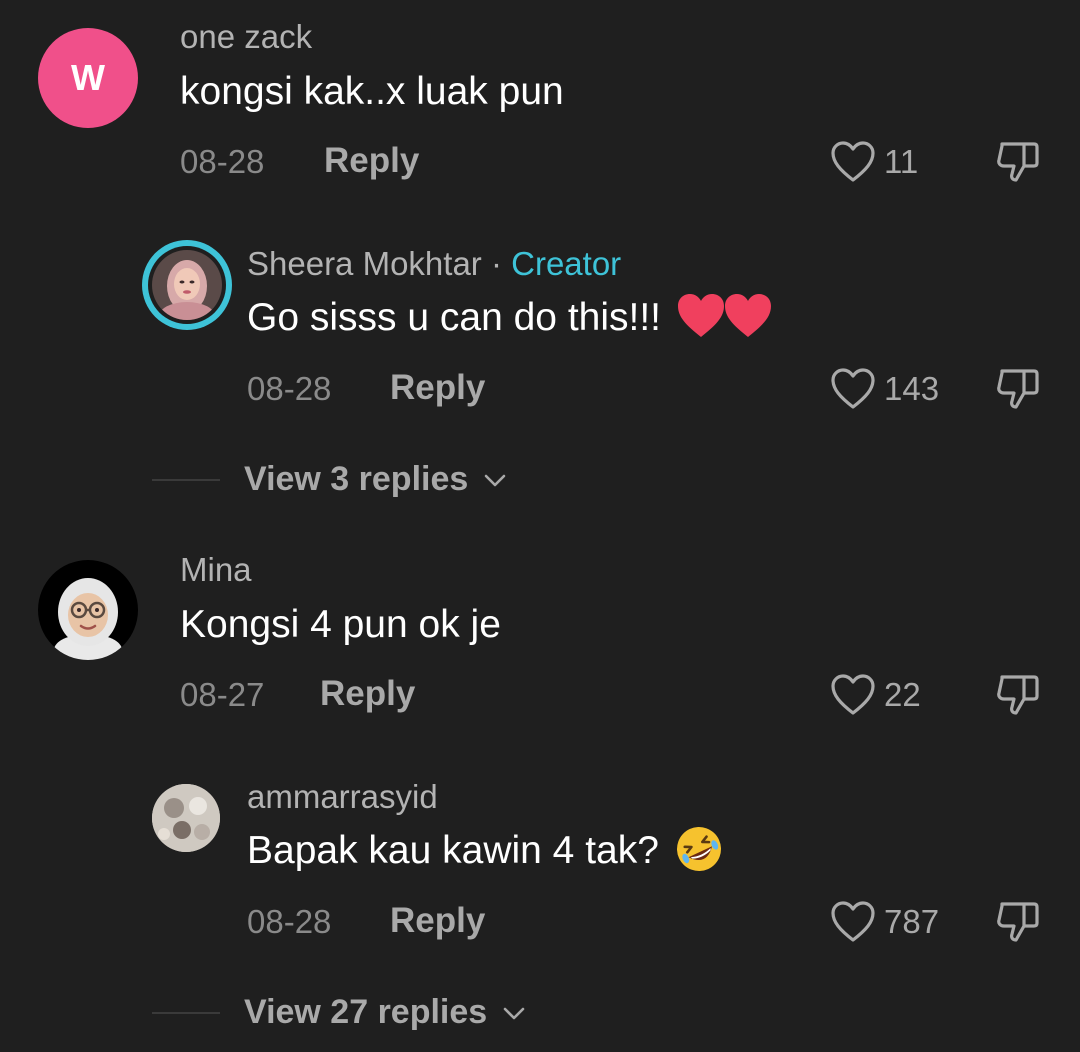 Image resolution: width=1080 pixels, height=1052 pixels. What do you see at coordinates (342, 797) in the screenshot?
I see `username: ammarrasyid` at bounding box center [342, 797].